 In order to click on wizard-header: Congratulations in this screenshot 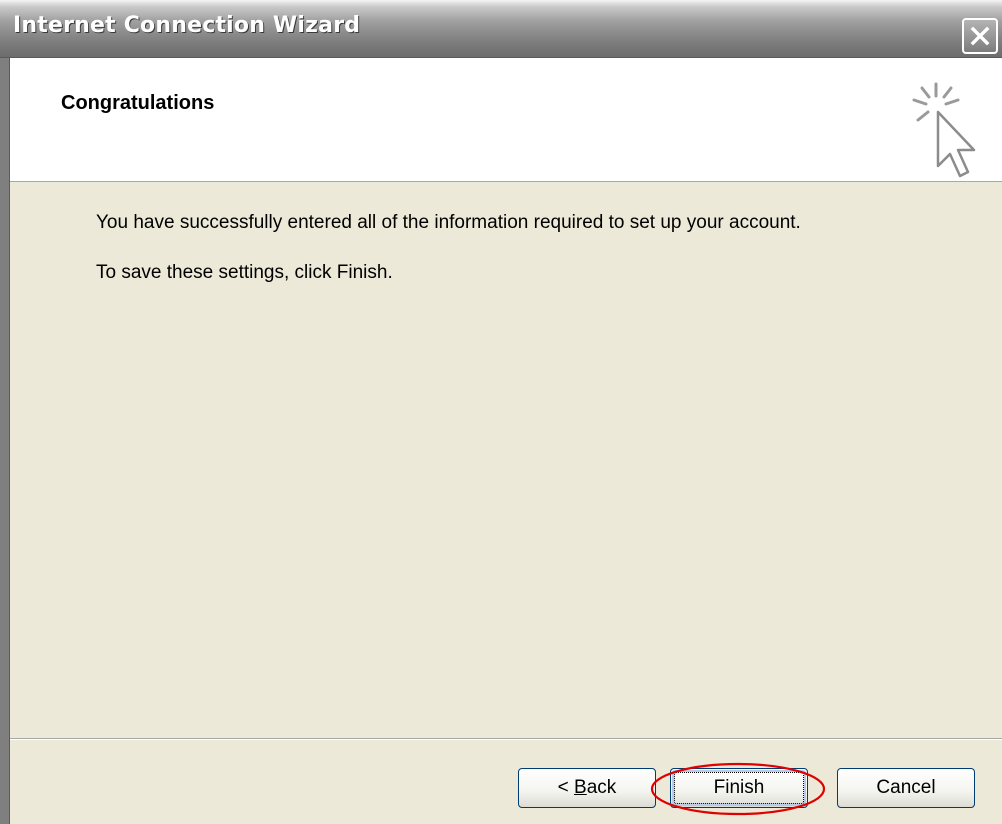, I will do `click(506, 120)`.